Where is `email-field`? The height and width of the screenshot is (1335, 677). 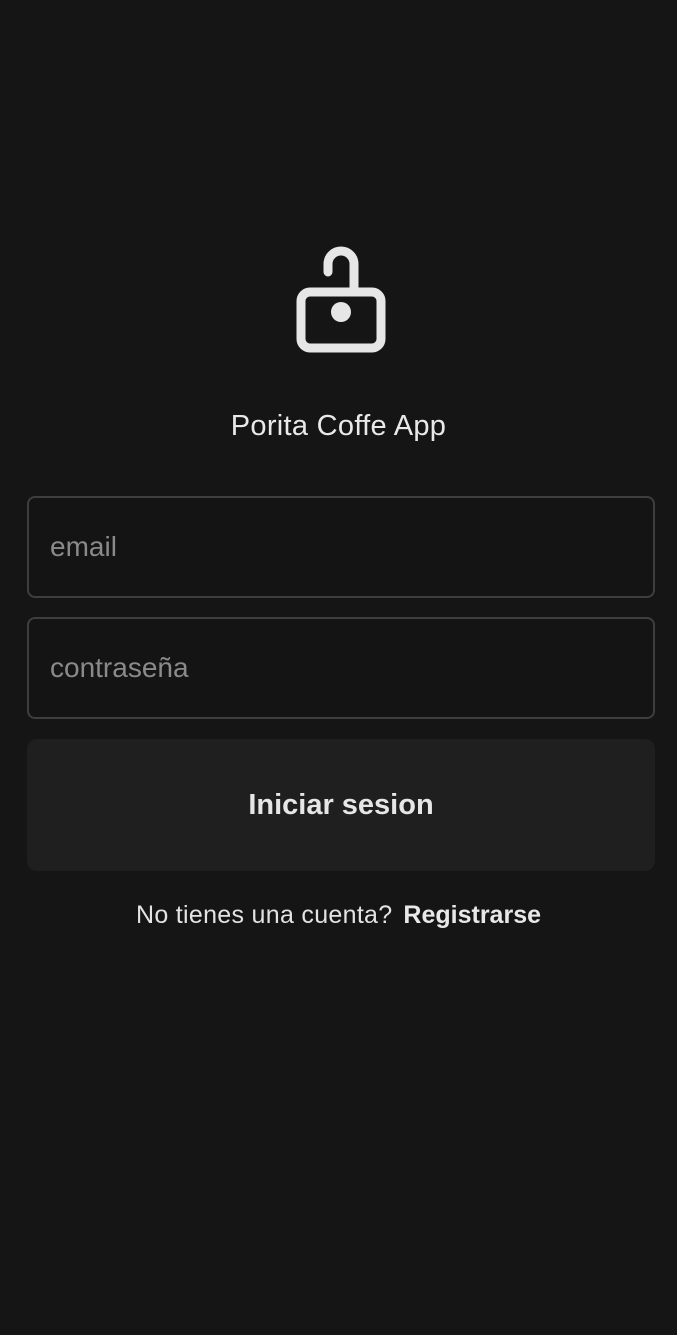 email-field is located at coordinates (341, 547).